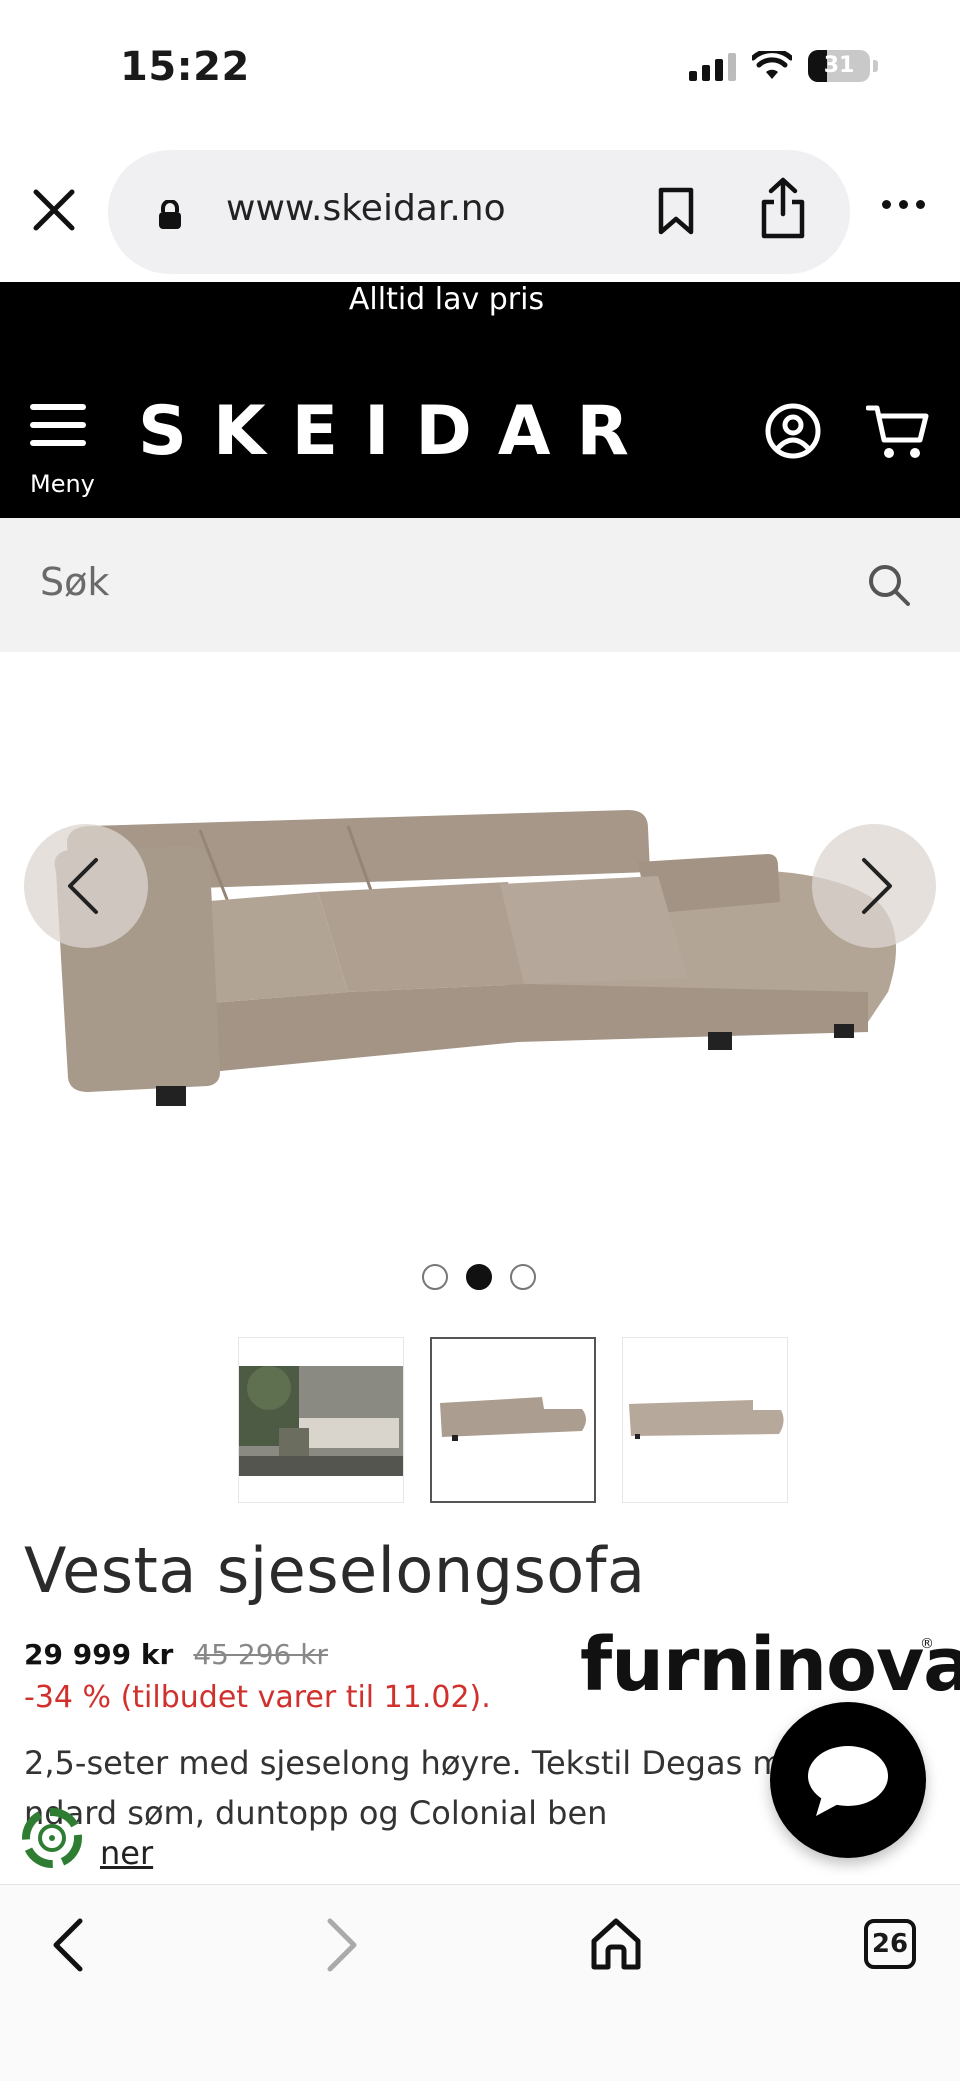 This screenshot has width=960, height=2081. What do you see at coordinates (366, 208) in the screenshot?
I see `url-text: www.skeidar.no` at bounding box center [366, 208].